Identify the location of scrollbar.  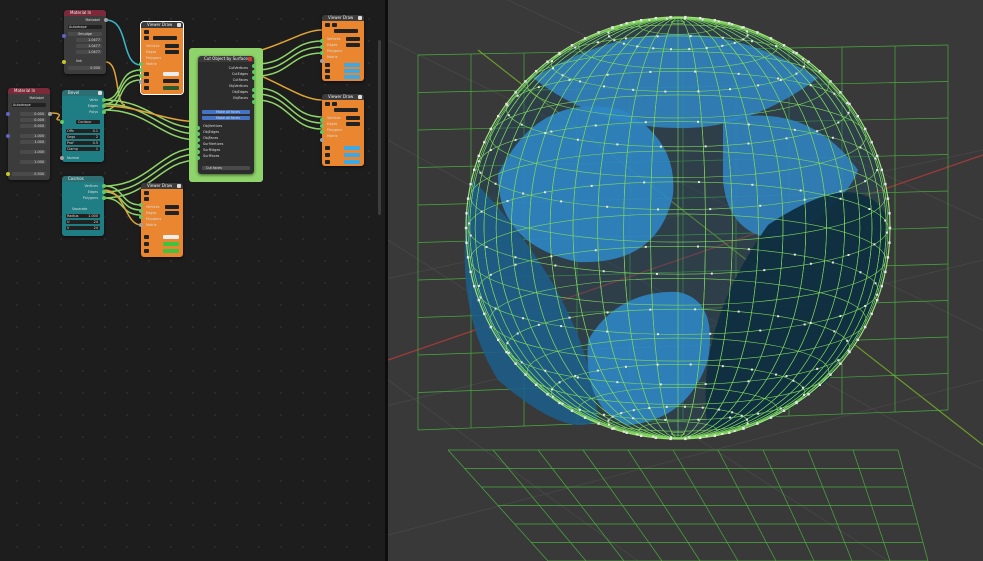
(379, 127).